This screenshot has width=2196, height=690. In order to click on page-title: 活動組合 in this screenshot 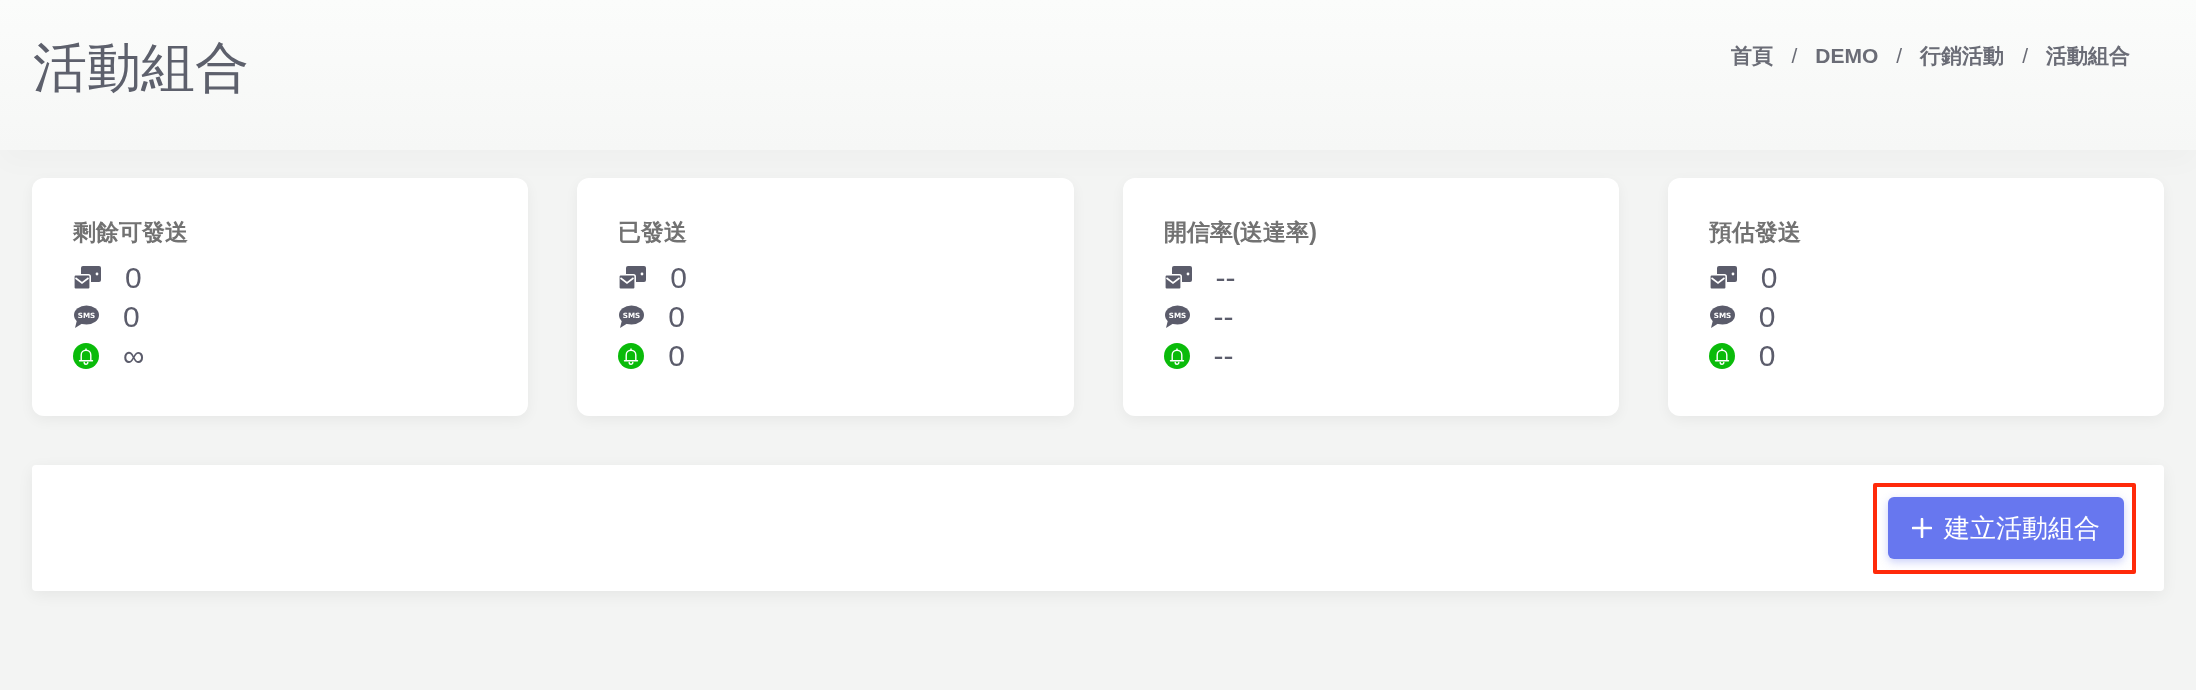, I will do `click(141, 67)`.